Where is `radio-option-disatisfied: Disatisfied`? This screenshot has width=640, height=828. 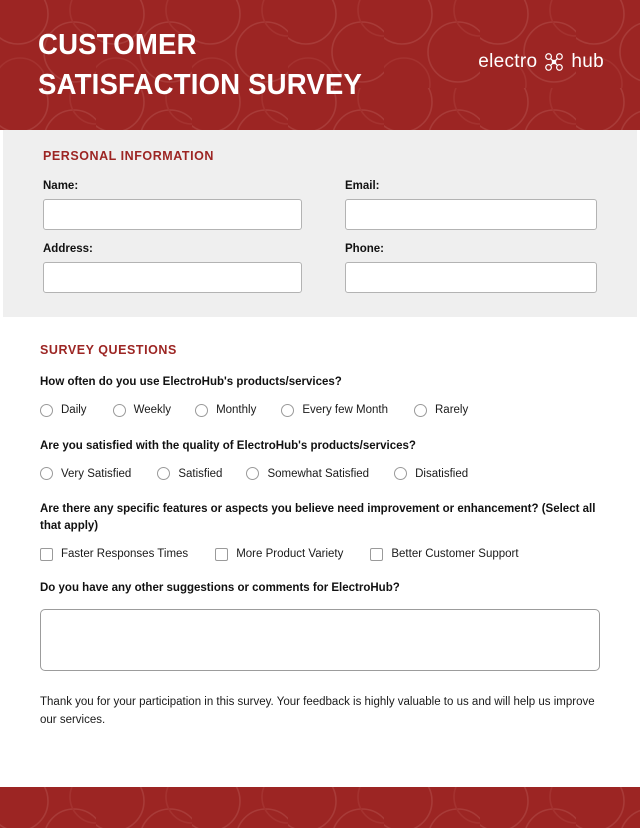
radio-option-disatisfied: Disatisfied is located at coordinates (431, 474).